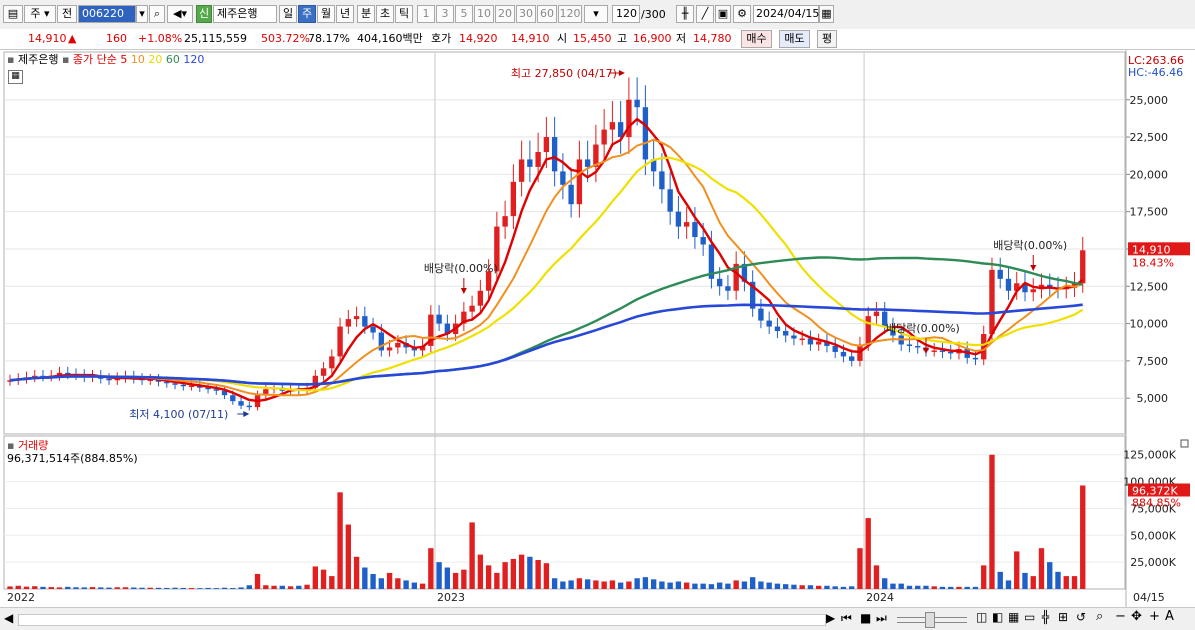  I want to click on scroll-right-icon: ▶, so click(830, 618).